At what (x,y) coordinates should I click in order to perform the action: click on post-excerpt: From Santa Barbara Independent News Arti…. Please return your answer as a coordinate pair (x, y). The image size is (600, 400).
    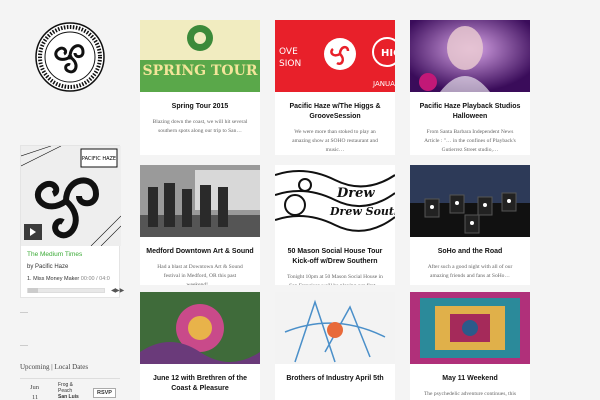
    Looking at the image, I should click on (470, 141).